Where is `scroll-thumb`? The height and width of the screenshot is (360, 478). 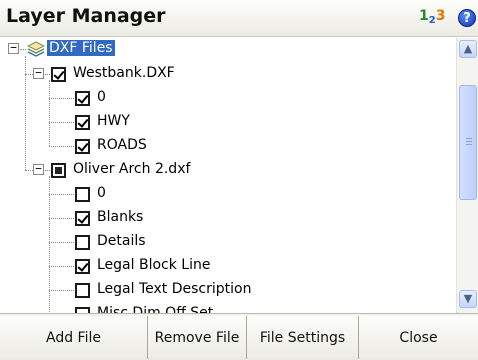
scroll-thumb is located at coordinates (468, 142).